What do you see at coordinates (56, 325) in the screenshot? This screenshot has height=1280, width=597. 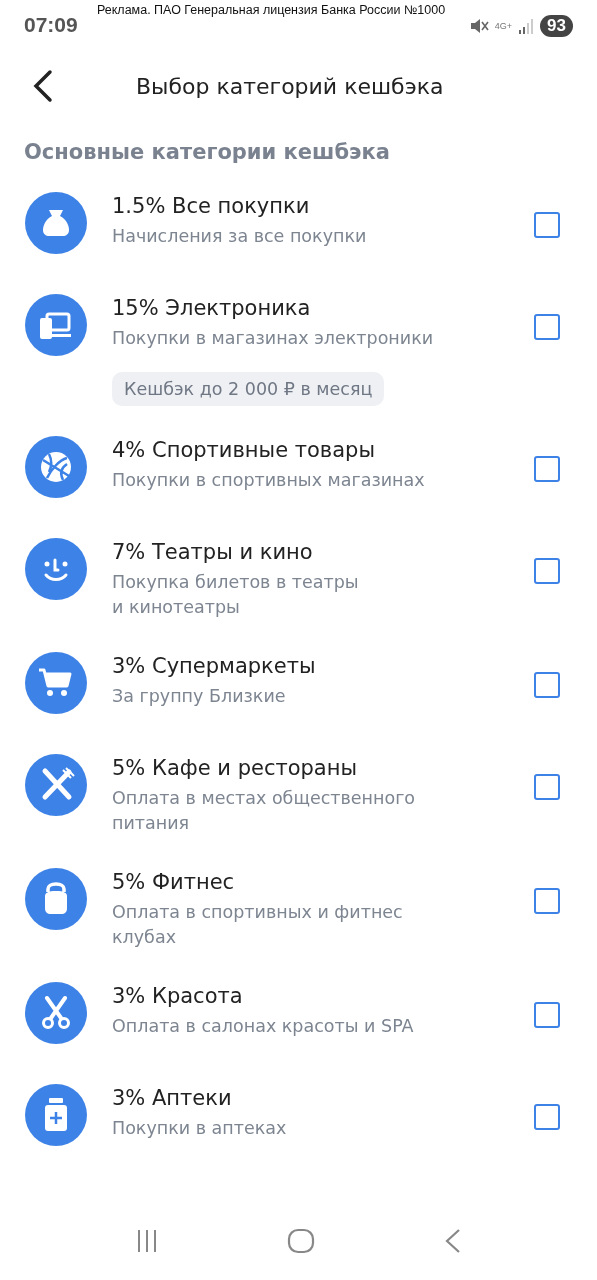 I see `devices-icon` at bounding box center [56, 325].